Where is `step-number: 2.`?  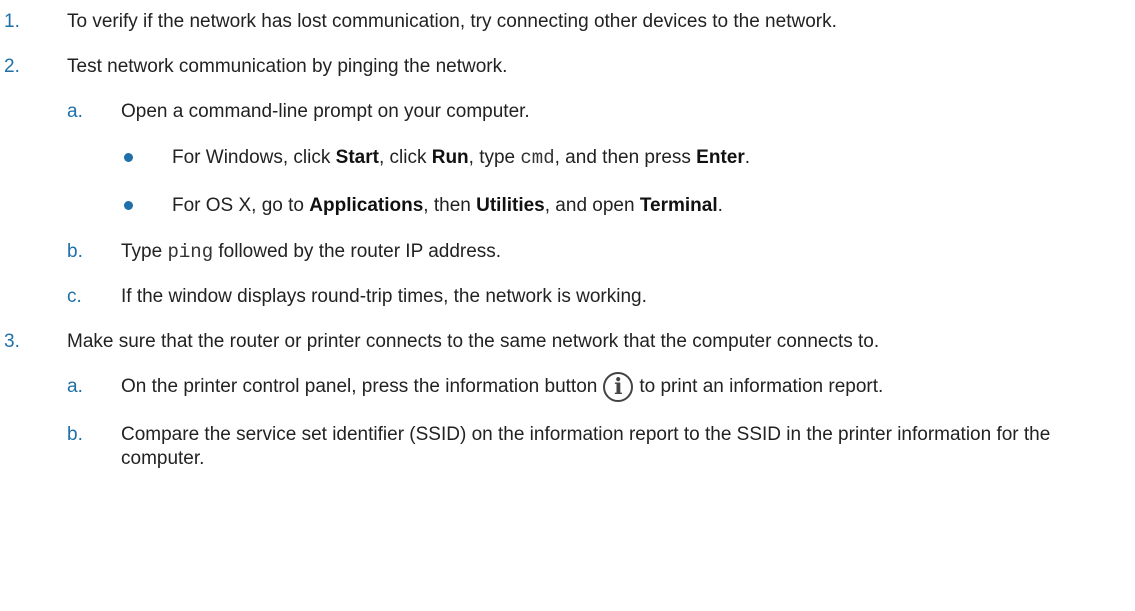 step-number: 2. is located at coordinates (12, 66).